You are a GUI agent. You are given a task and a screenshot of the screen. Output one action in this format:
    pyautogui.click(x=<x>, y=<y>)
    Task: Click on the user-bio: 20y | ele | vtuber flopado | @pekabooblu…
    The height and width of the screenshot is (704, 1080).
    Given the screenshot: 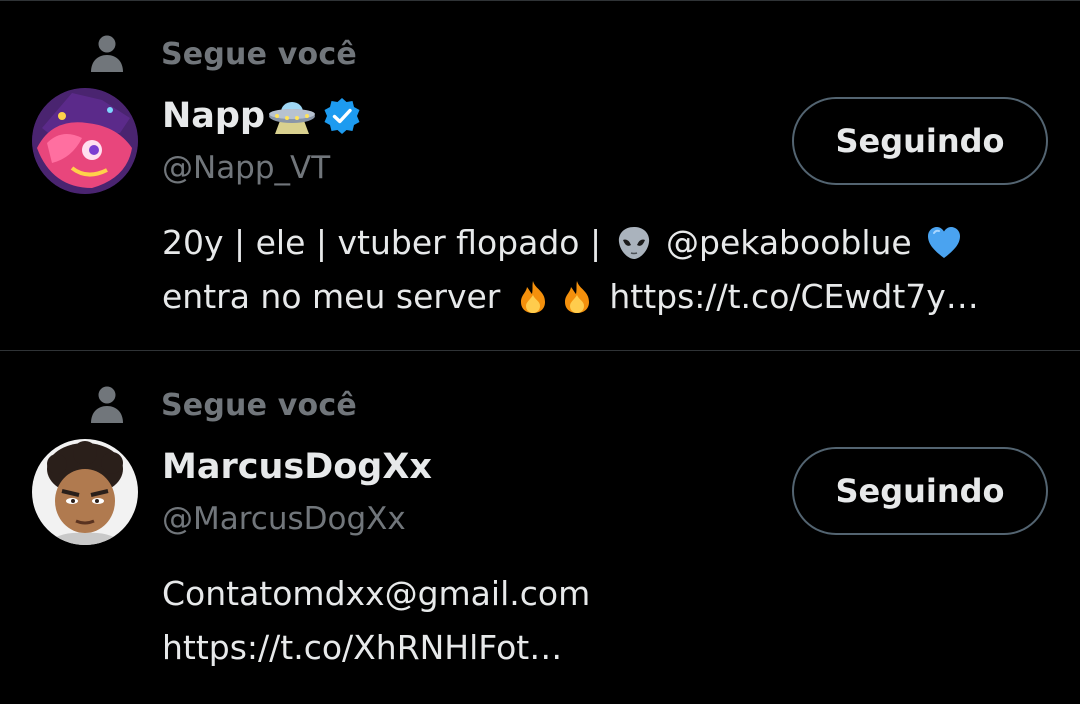 What is the action you would take?
    pyautogui.click(x=607, y=270)
    